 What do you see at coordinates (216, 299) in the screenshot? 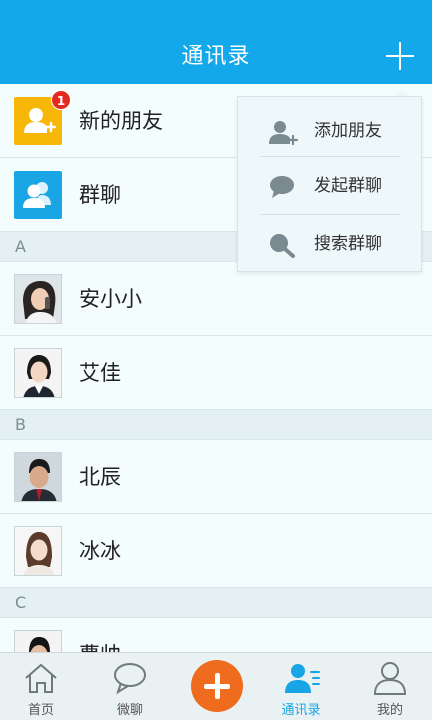
I see `contact-row: 安小小` at bounding box center [216, 299].